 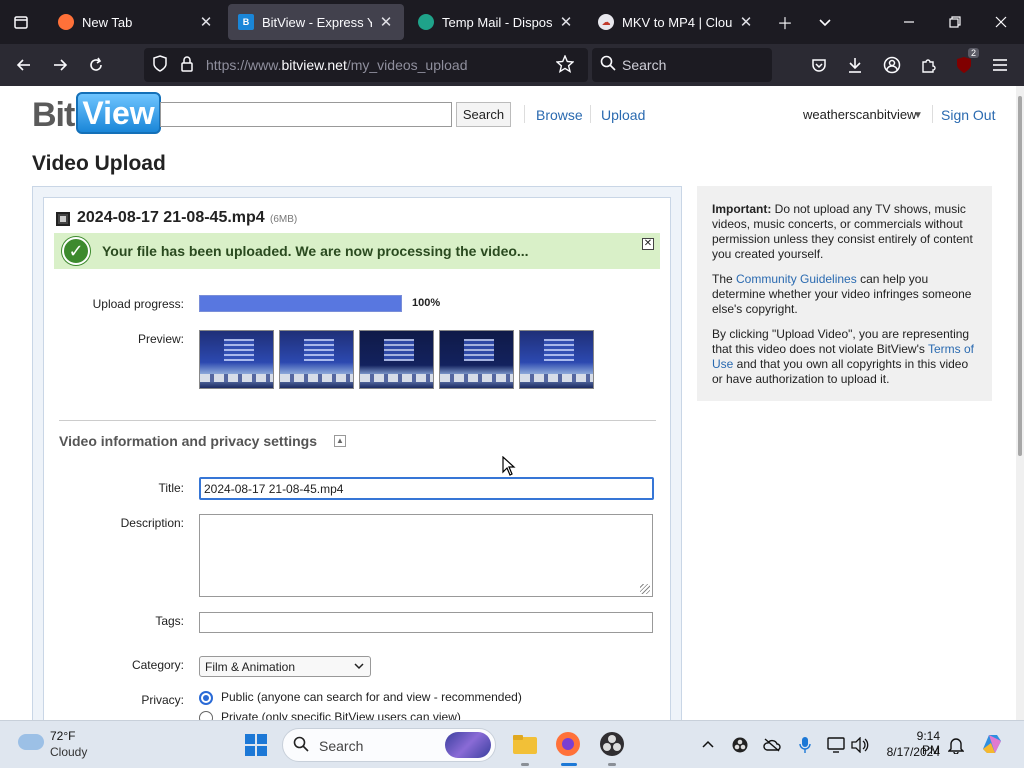 I want to click on microphone-icon, so click(x=805, y=745).